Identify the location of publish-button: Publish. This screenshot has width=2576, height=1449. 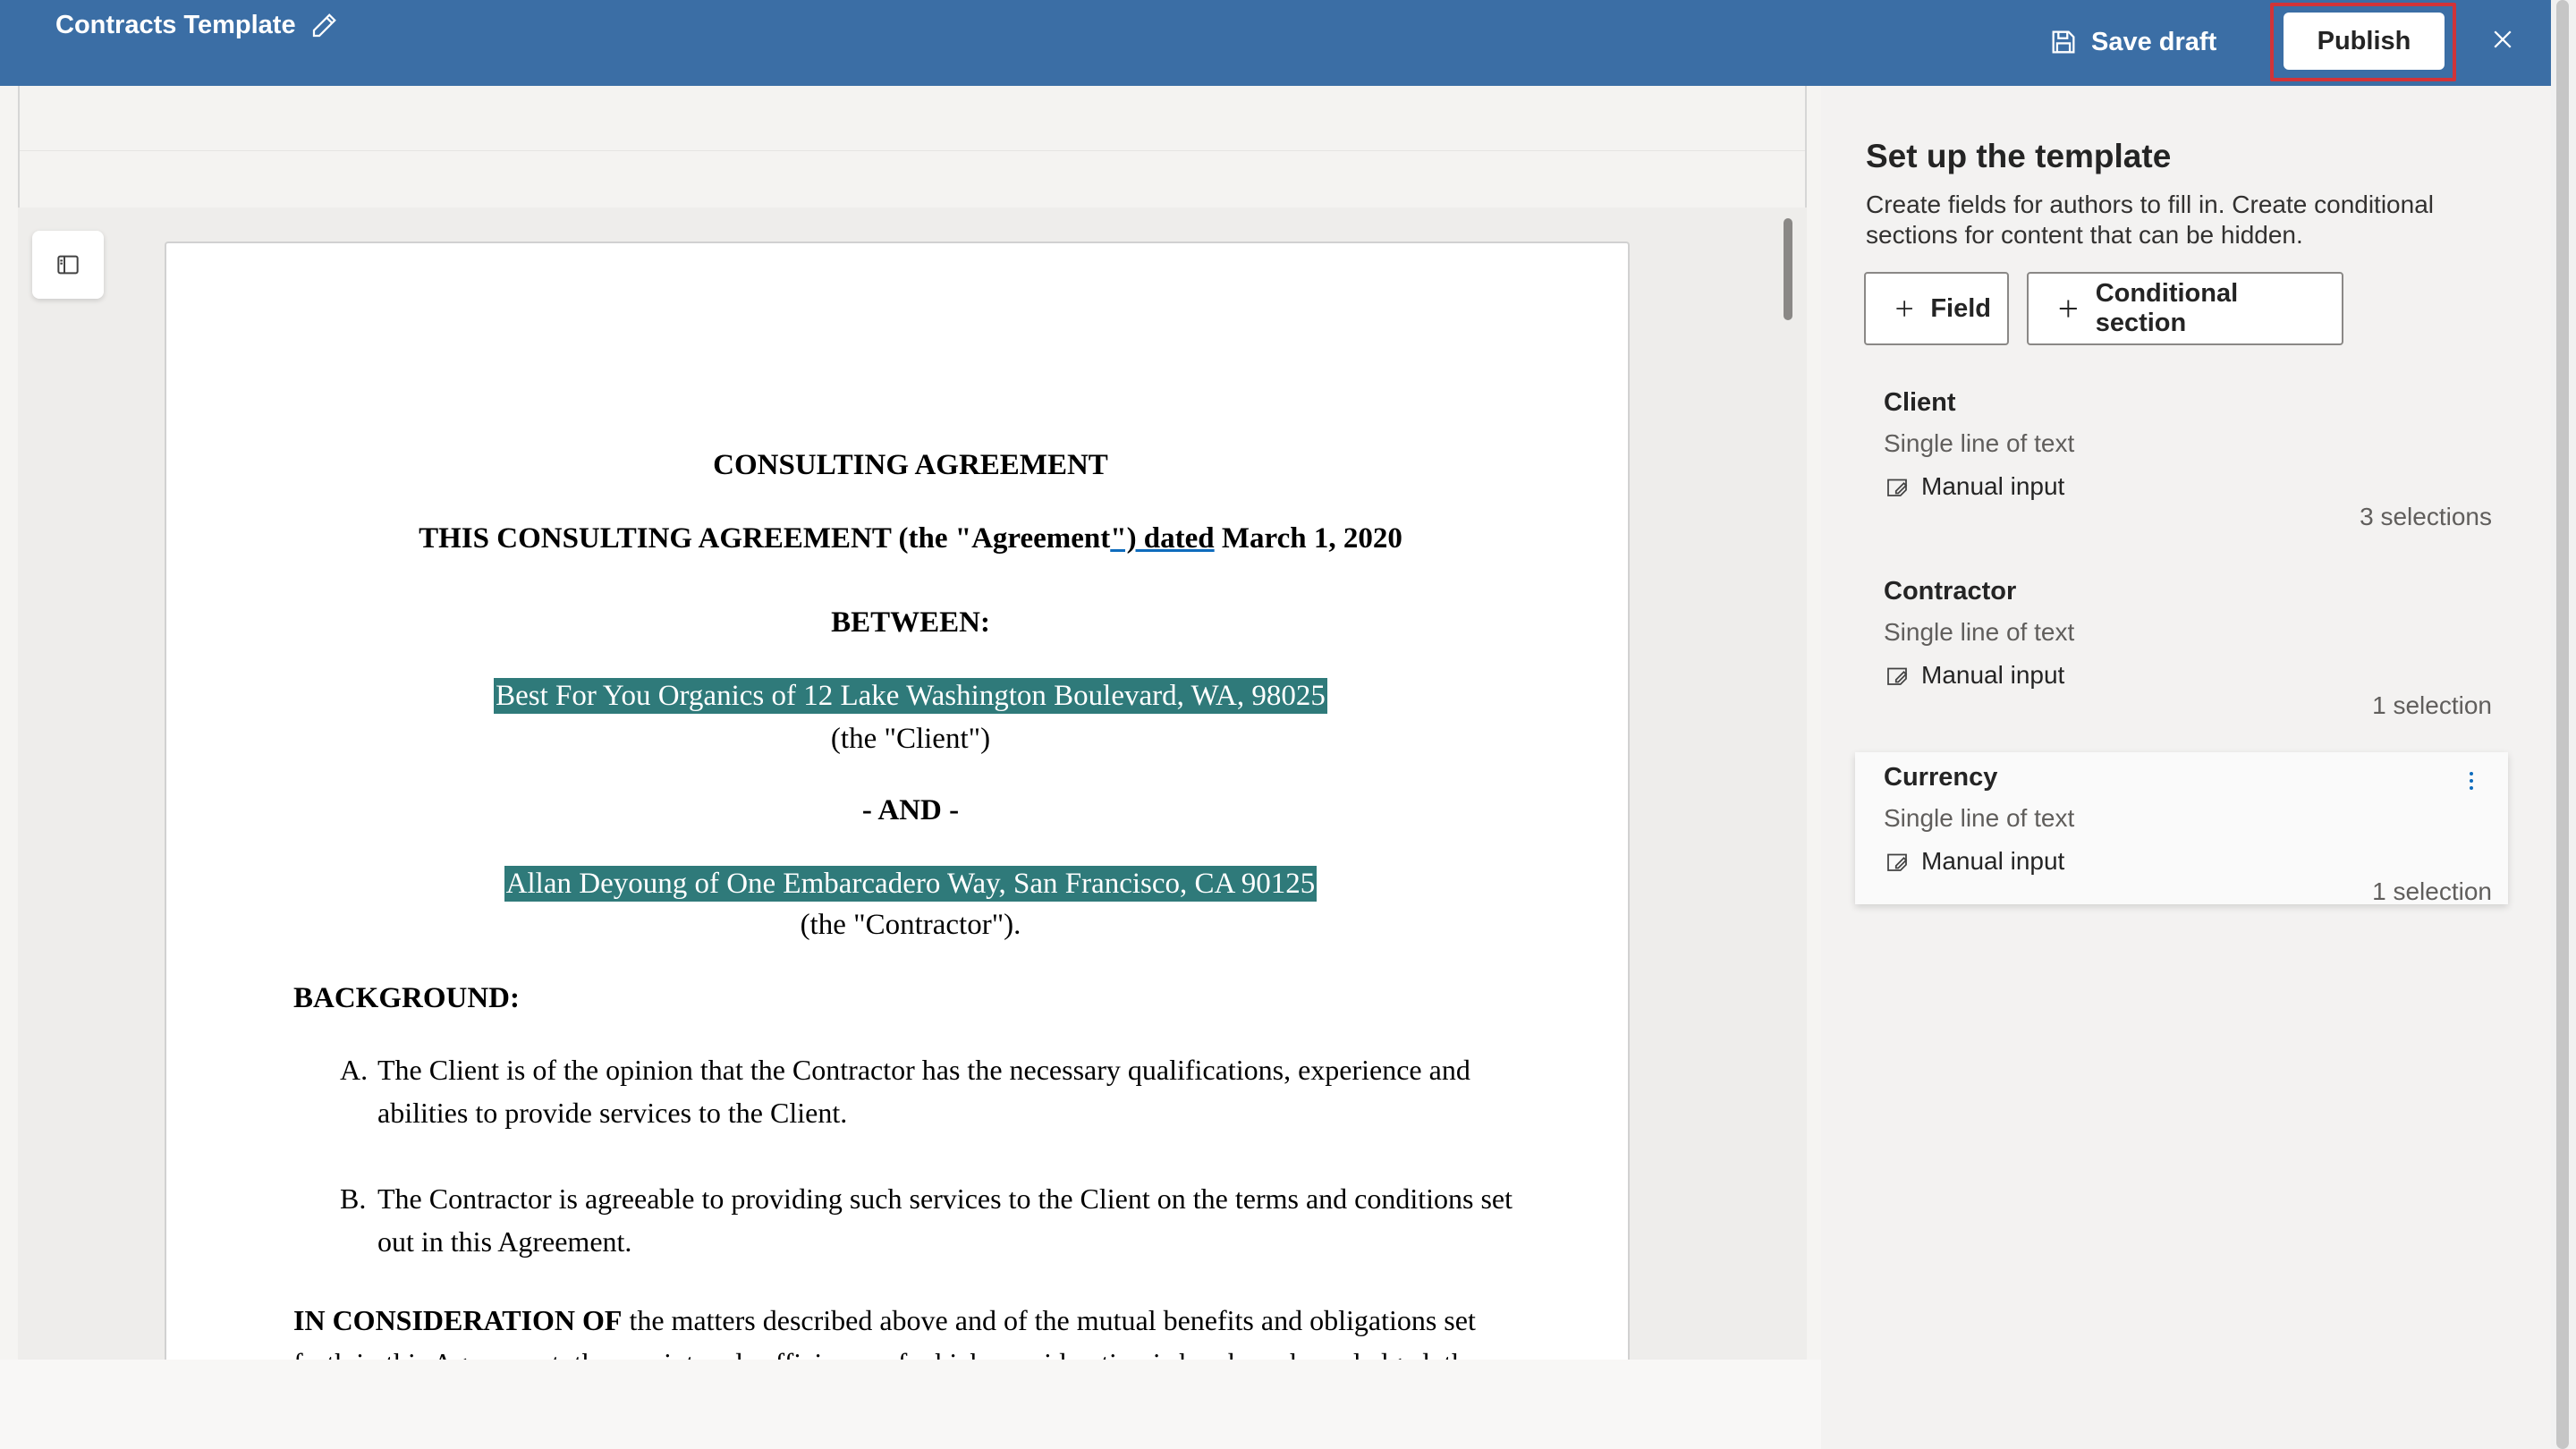
(2364, 41).